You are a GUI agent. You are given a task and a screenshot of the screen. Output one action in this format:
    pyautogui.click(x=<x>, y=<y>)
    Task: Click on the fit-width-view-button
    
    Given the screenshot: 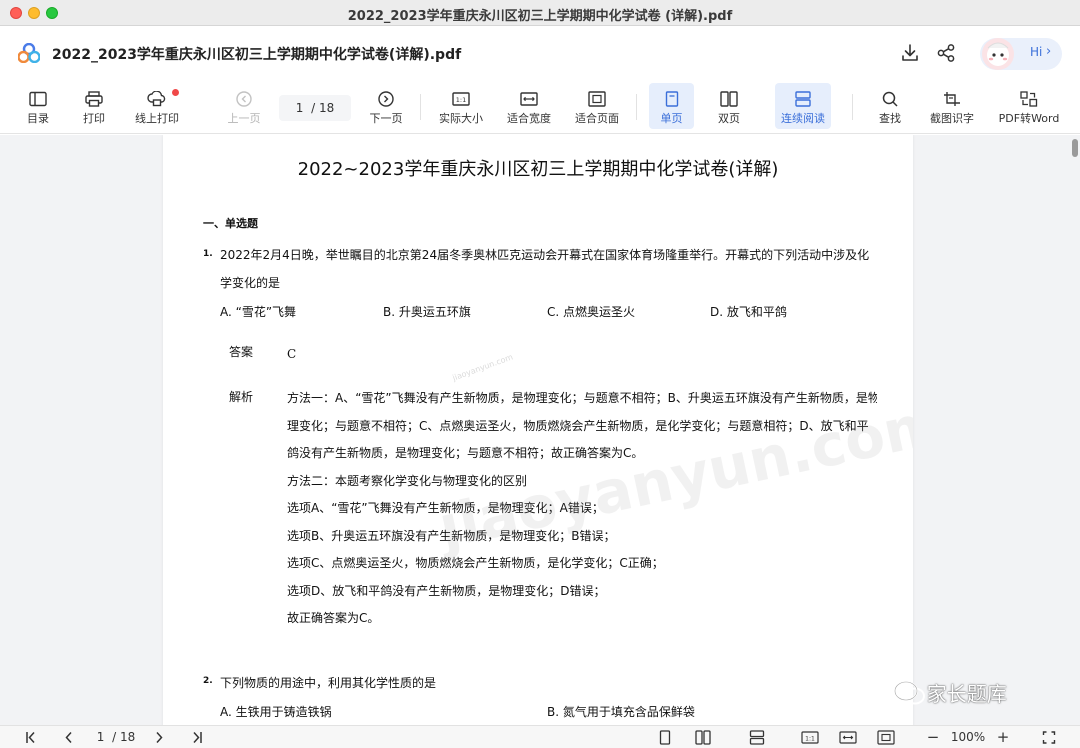 What is the action you would take?
    pyautogui.click(x=848, y=737)
    